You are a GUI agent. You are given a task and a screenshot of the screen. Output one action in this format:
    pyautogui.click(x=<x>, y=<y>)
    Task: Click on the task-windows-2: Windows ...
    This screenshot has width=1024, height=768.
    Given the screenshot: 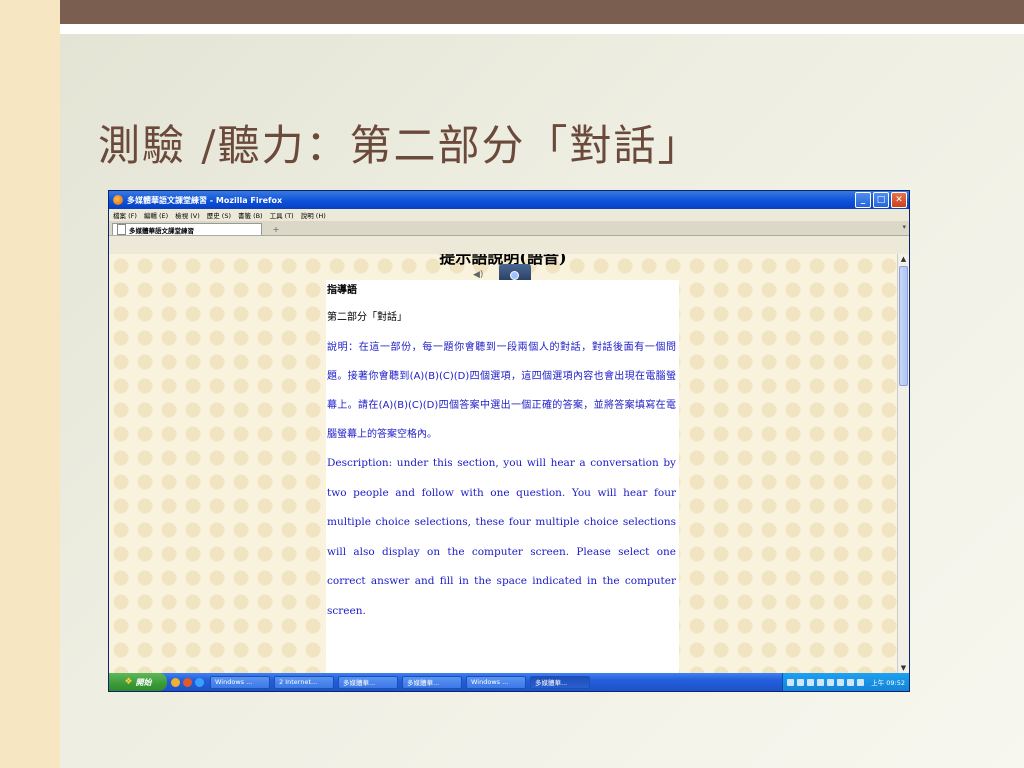 What is the action you would take?
    pyautogui.click(x=496, y=682)
    